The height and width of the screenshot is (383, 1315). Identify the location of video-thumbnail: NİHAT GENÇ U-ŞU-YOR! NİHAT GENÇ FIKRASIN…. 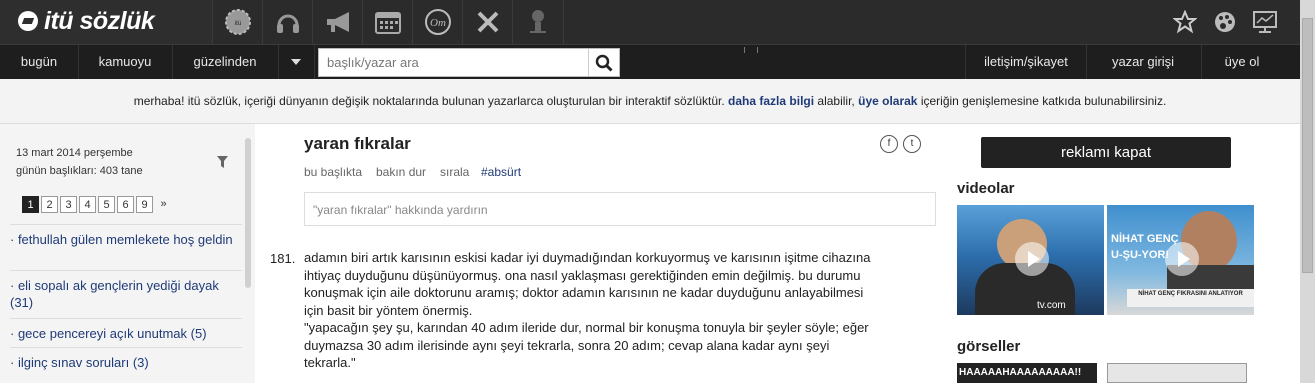
(1180, 260).